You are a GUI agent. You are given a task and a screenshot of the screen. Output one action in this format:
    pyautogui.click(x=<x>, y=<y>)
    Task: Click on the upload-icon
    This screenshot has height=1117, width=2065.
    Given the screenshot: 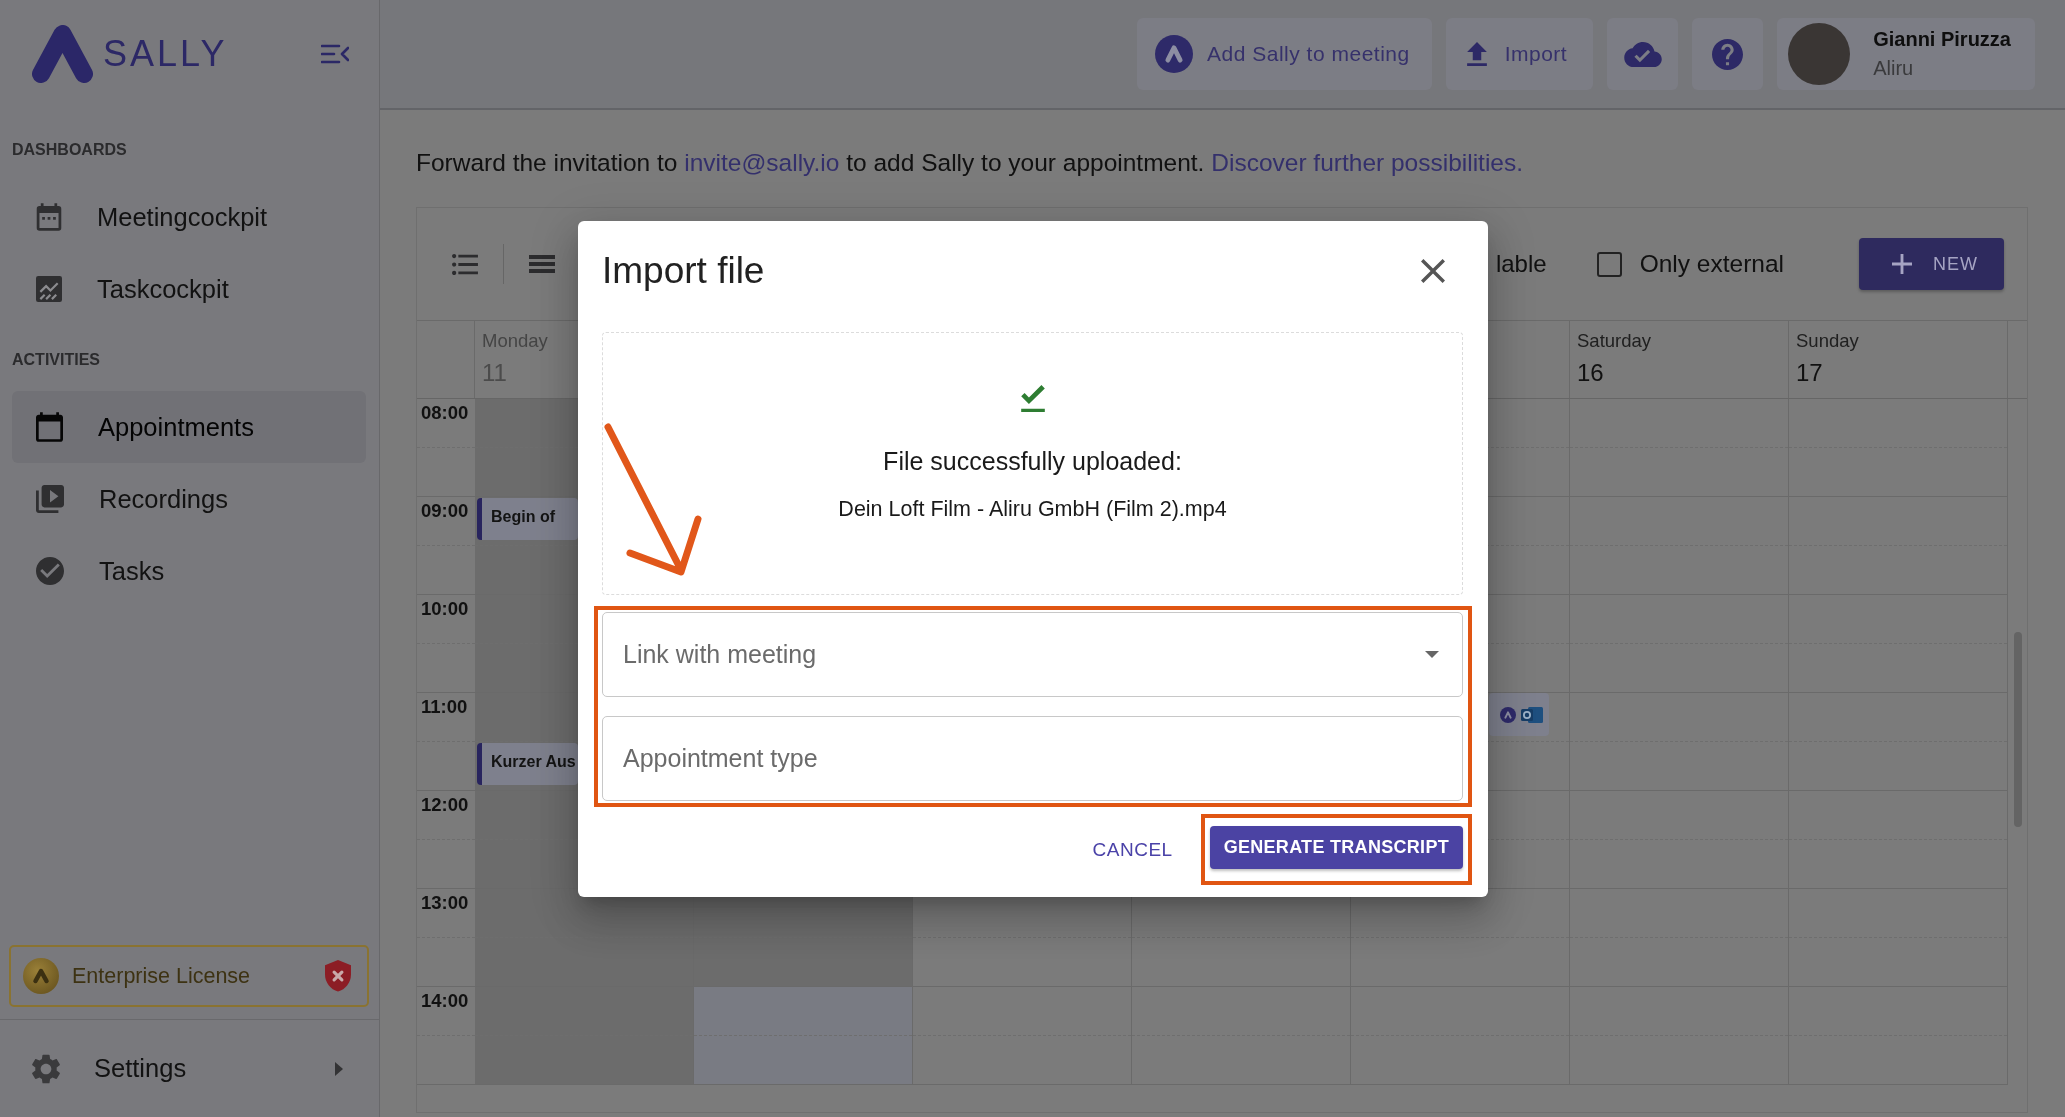 What is the action you would take?
    pyautogui.click(x=1476, y=54)
    